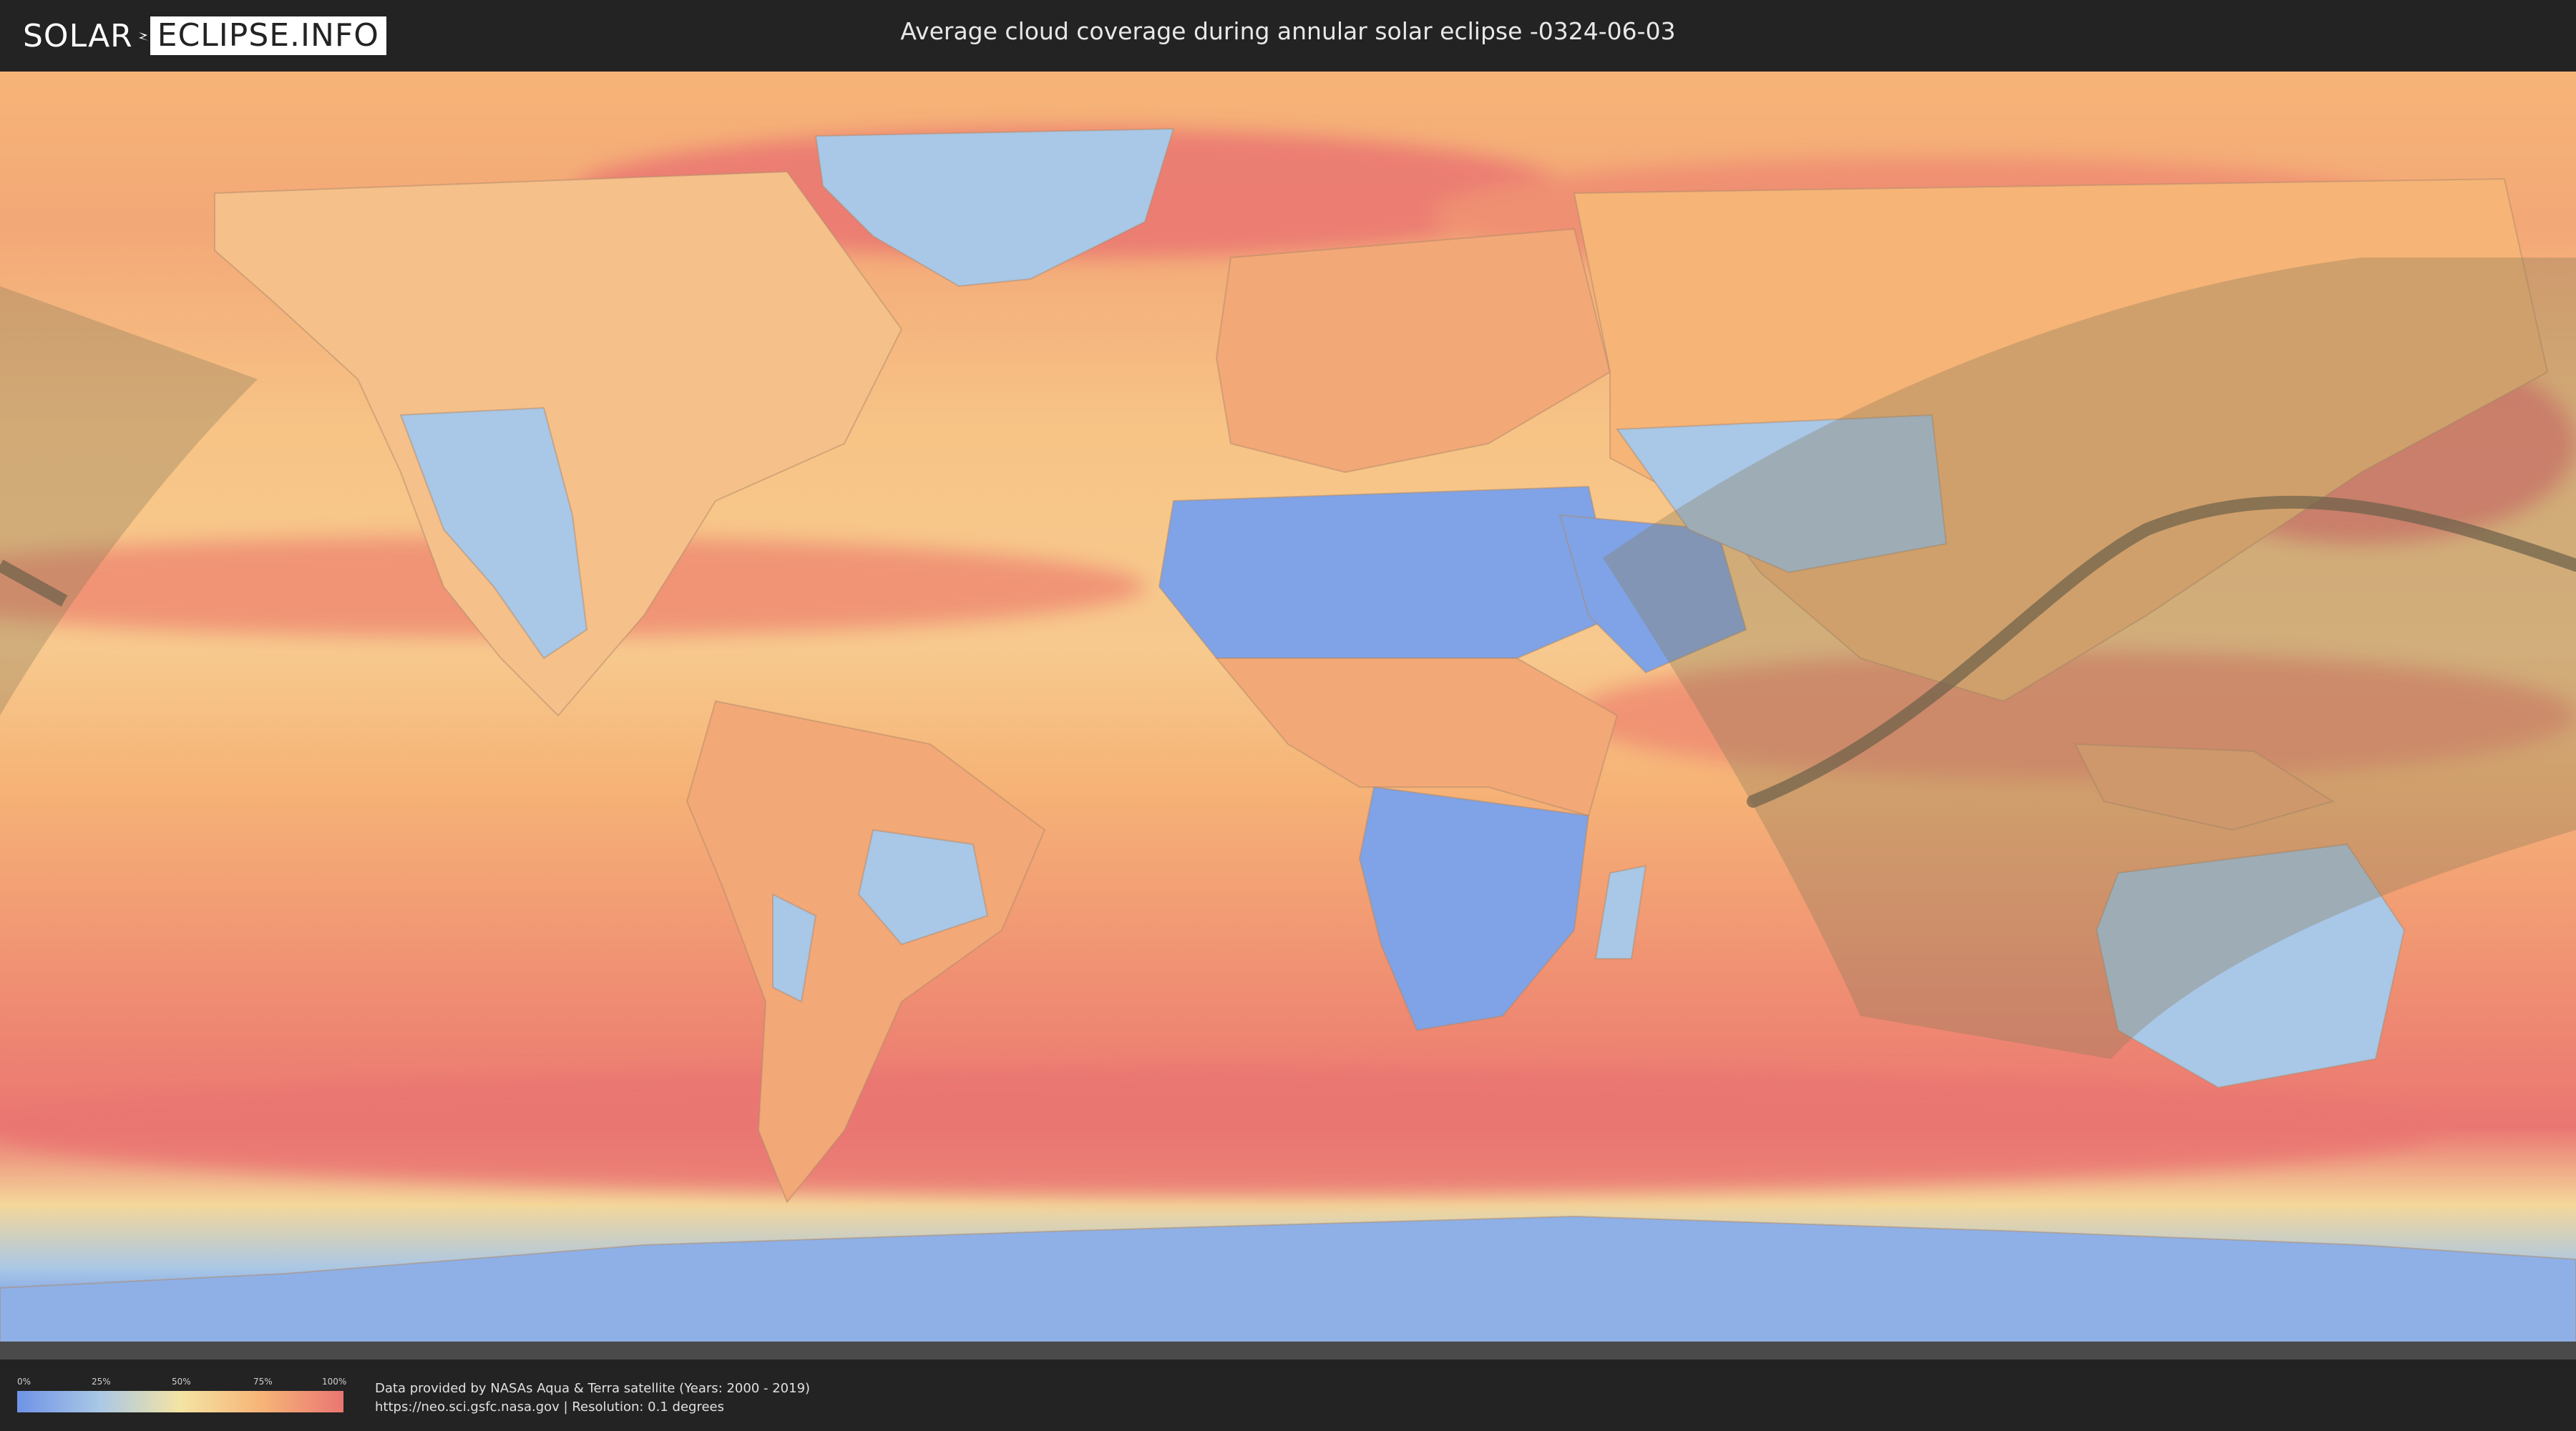 Image resolution: width=2576 pixels, height=1431 pixels. What do you see at coordinates (334, 1382) in the screenshot?
I see `legend-tick-100: 100%` at bounding box center [334, 1382].